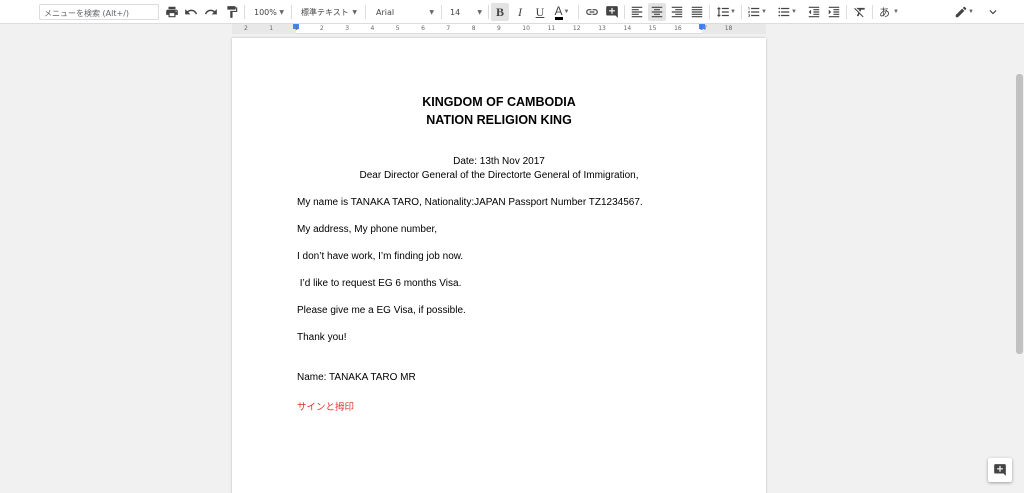 Image resolution: width=1024 pixels, height=493 pixels. I want to click on link-icon, so click(592, 12).